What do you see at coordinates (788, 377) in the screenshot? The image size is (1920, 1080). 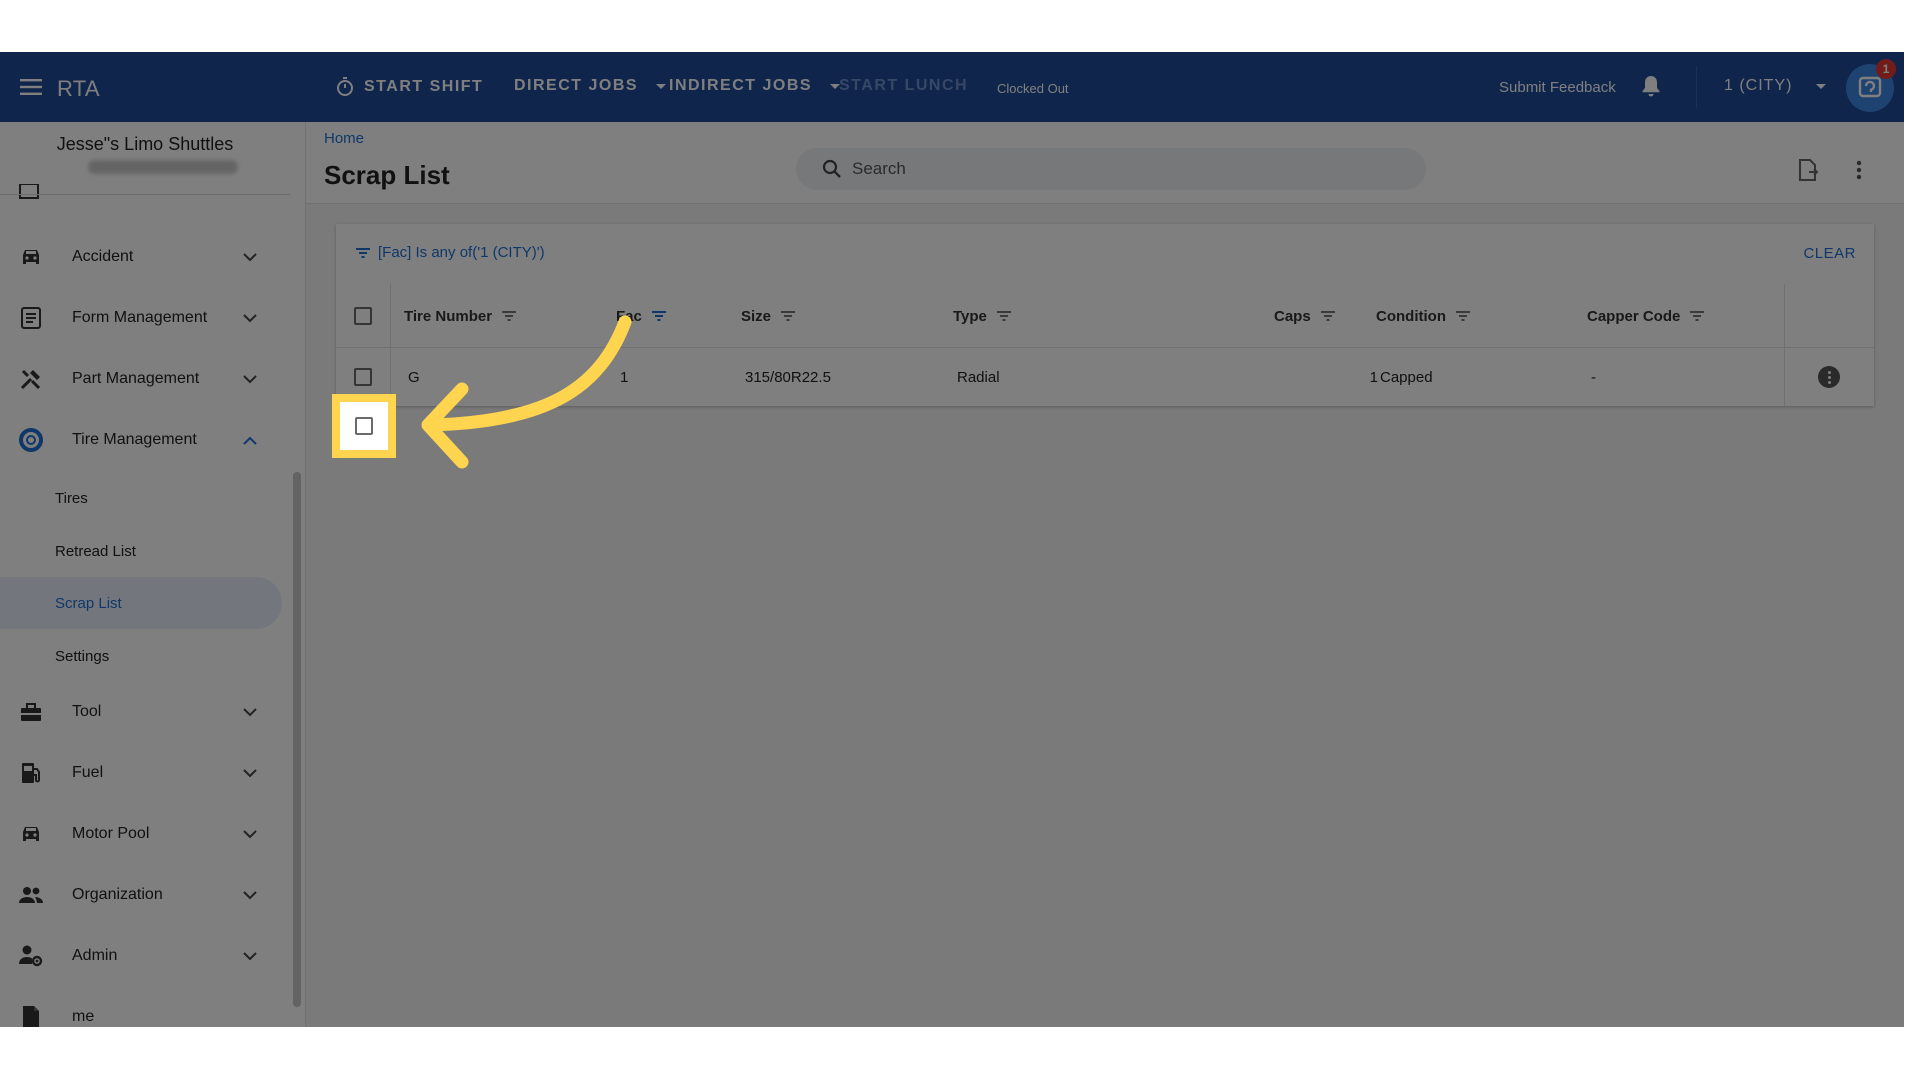 I see `cell-size: 315/80R22.5` at bounding box center [788, 377].